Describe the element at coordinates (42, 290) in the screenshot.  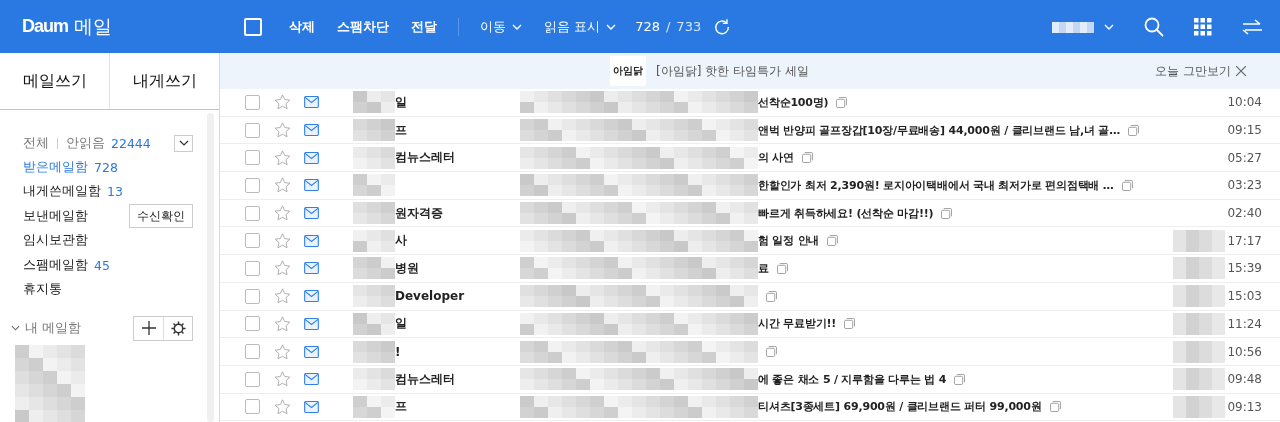
I see `mail-folder: 휴지통` at that location.